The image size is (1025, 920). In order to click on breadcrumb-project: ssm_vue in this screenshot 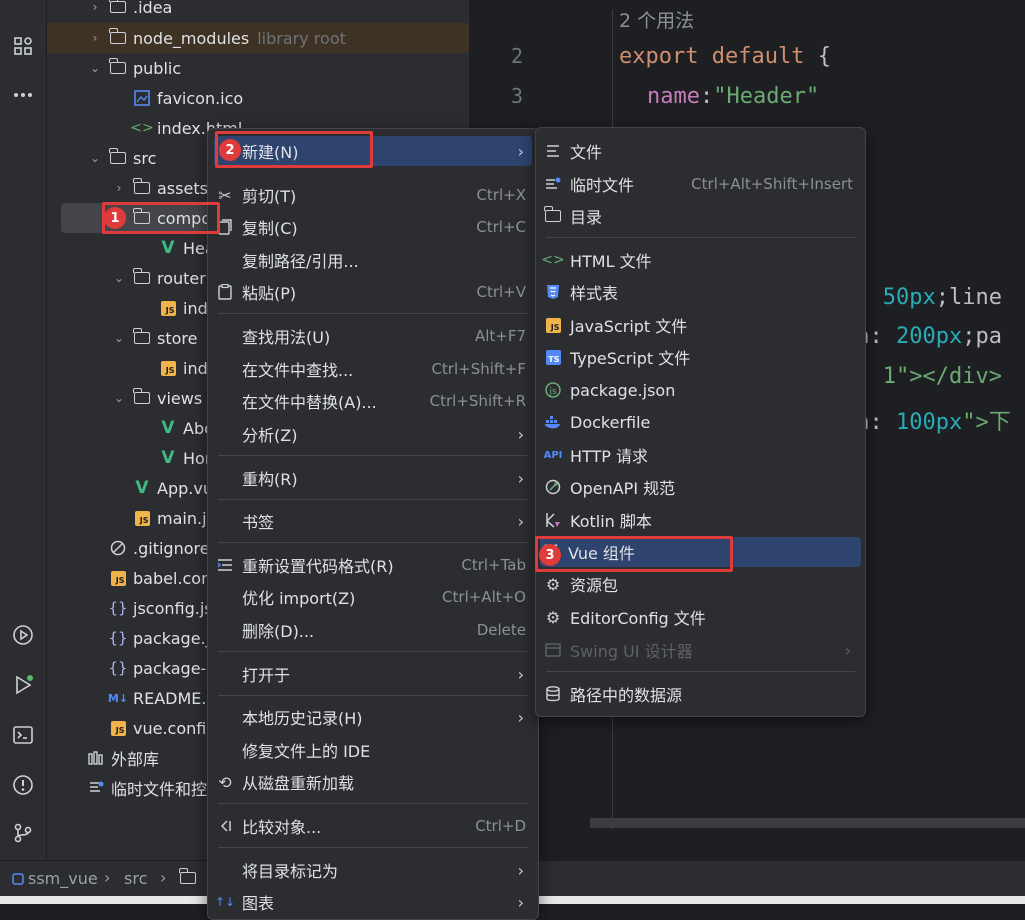, I will do `click(63, 878)`.